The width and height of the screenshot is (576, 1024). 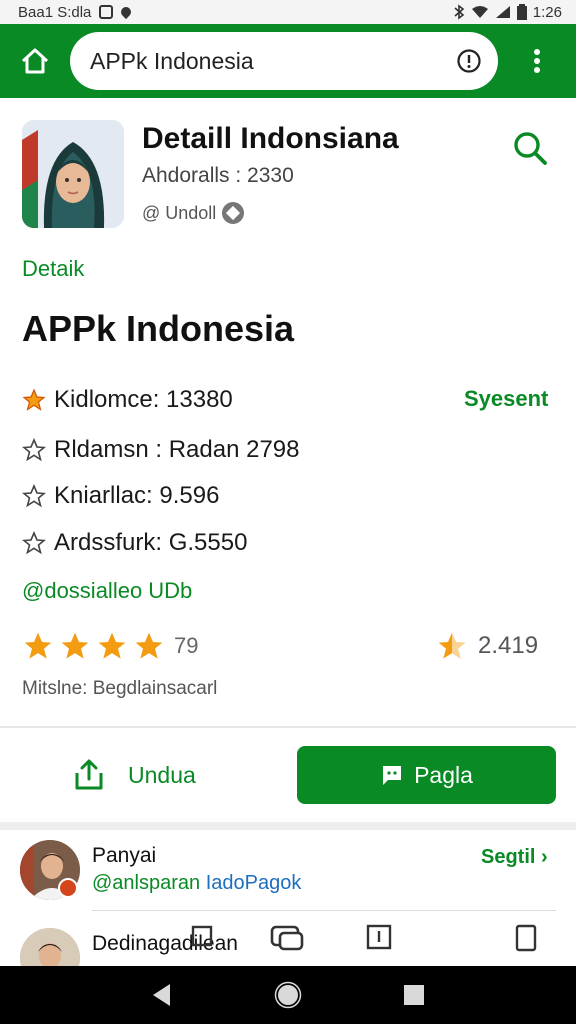 I want to click on devices-icon, so click(x=287, y=938).